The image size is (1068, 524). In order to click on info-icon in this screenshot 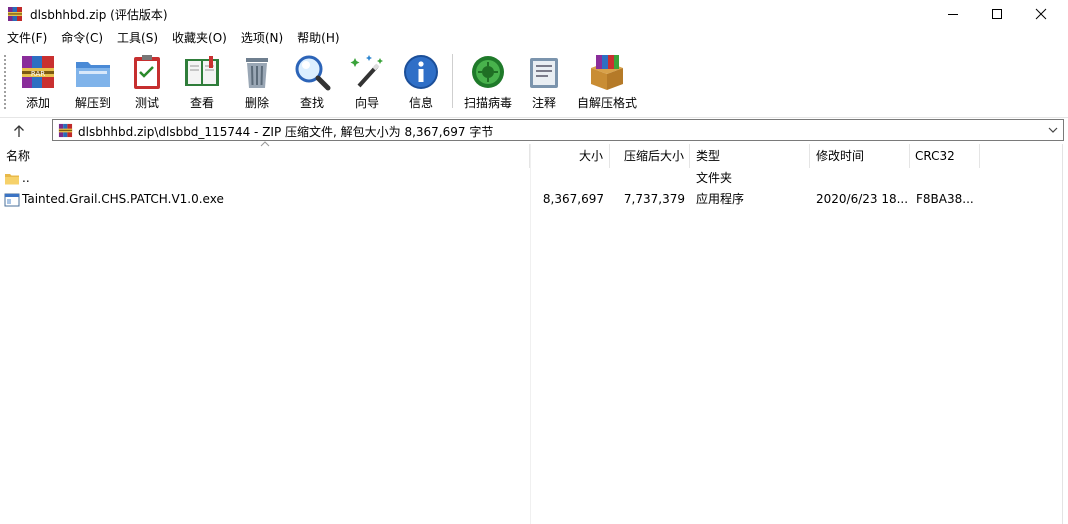, I will do `click(421, 72)`.